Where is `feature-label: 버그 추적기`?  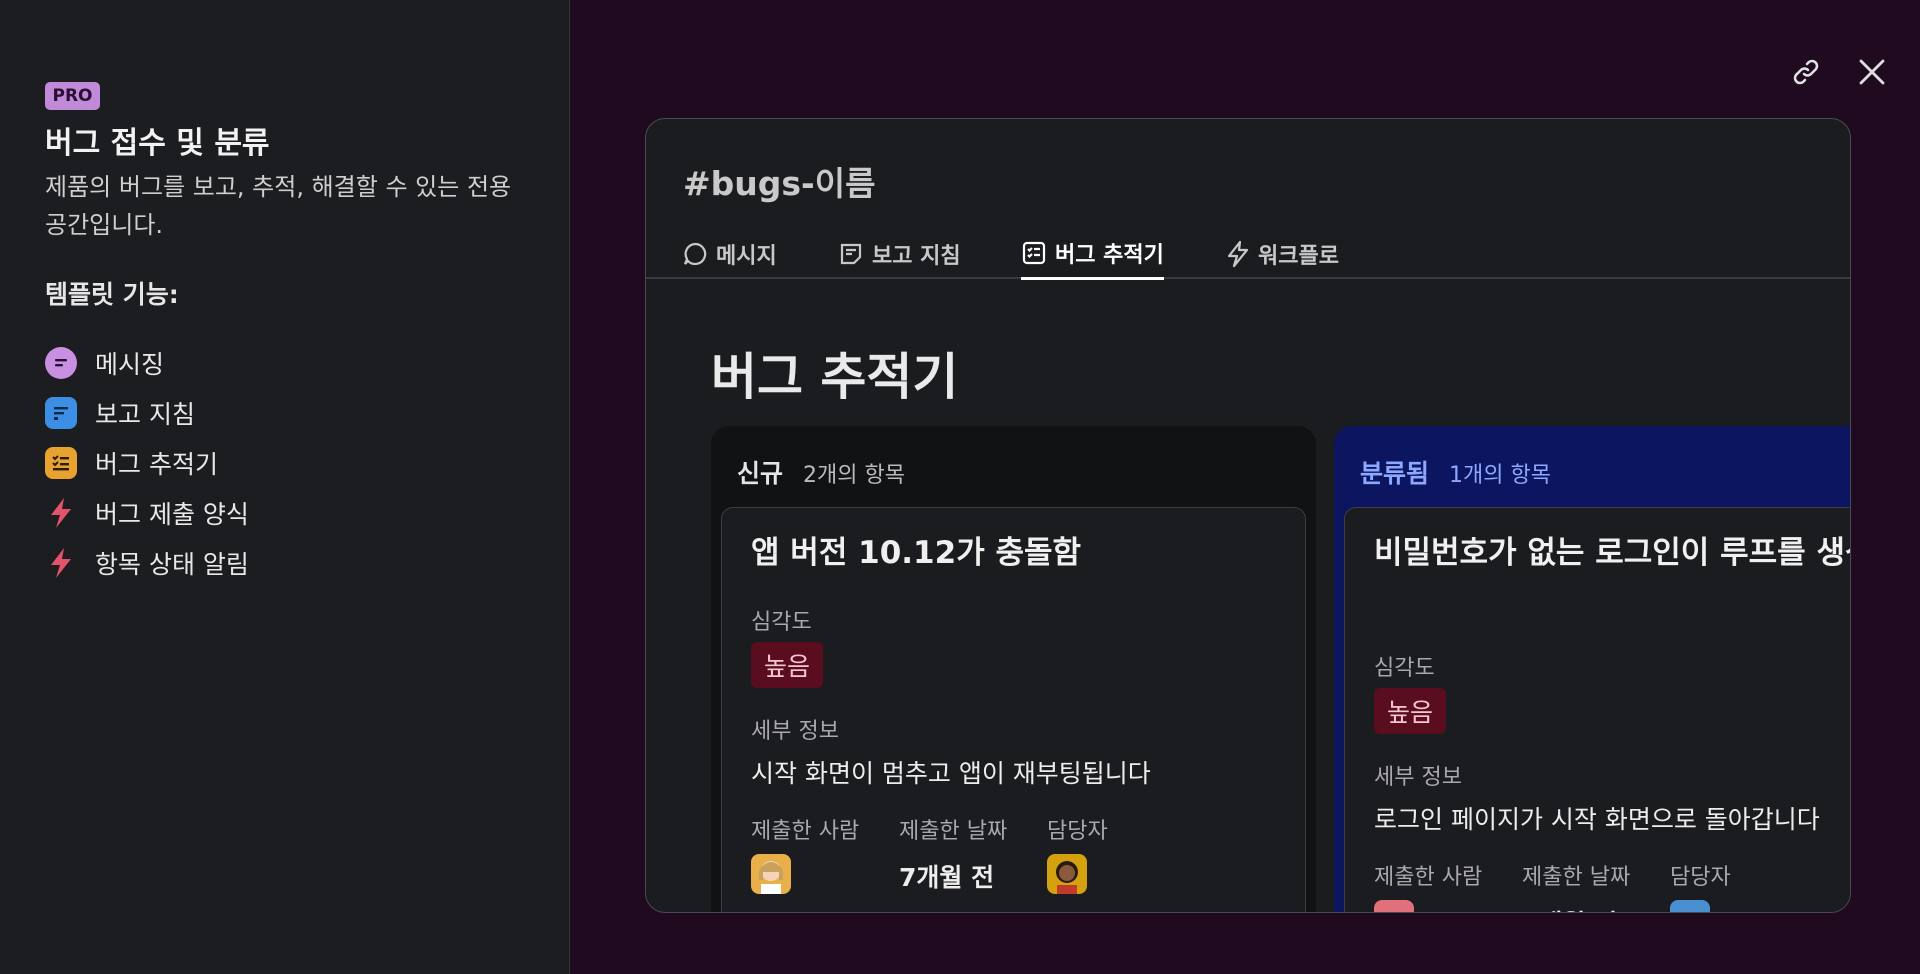 feature-label: 버그 추적기 is located at coordinates (156, 464).